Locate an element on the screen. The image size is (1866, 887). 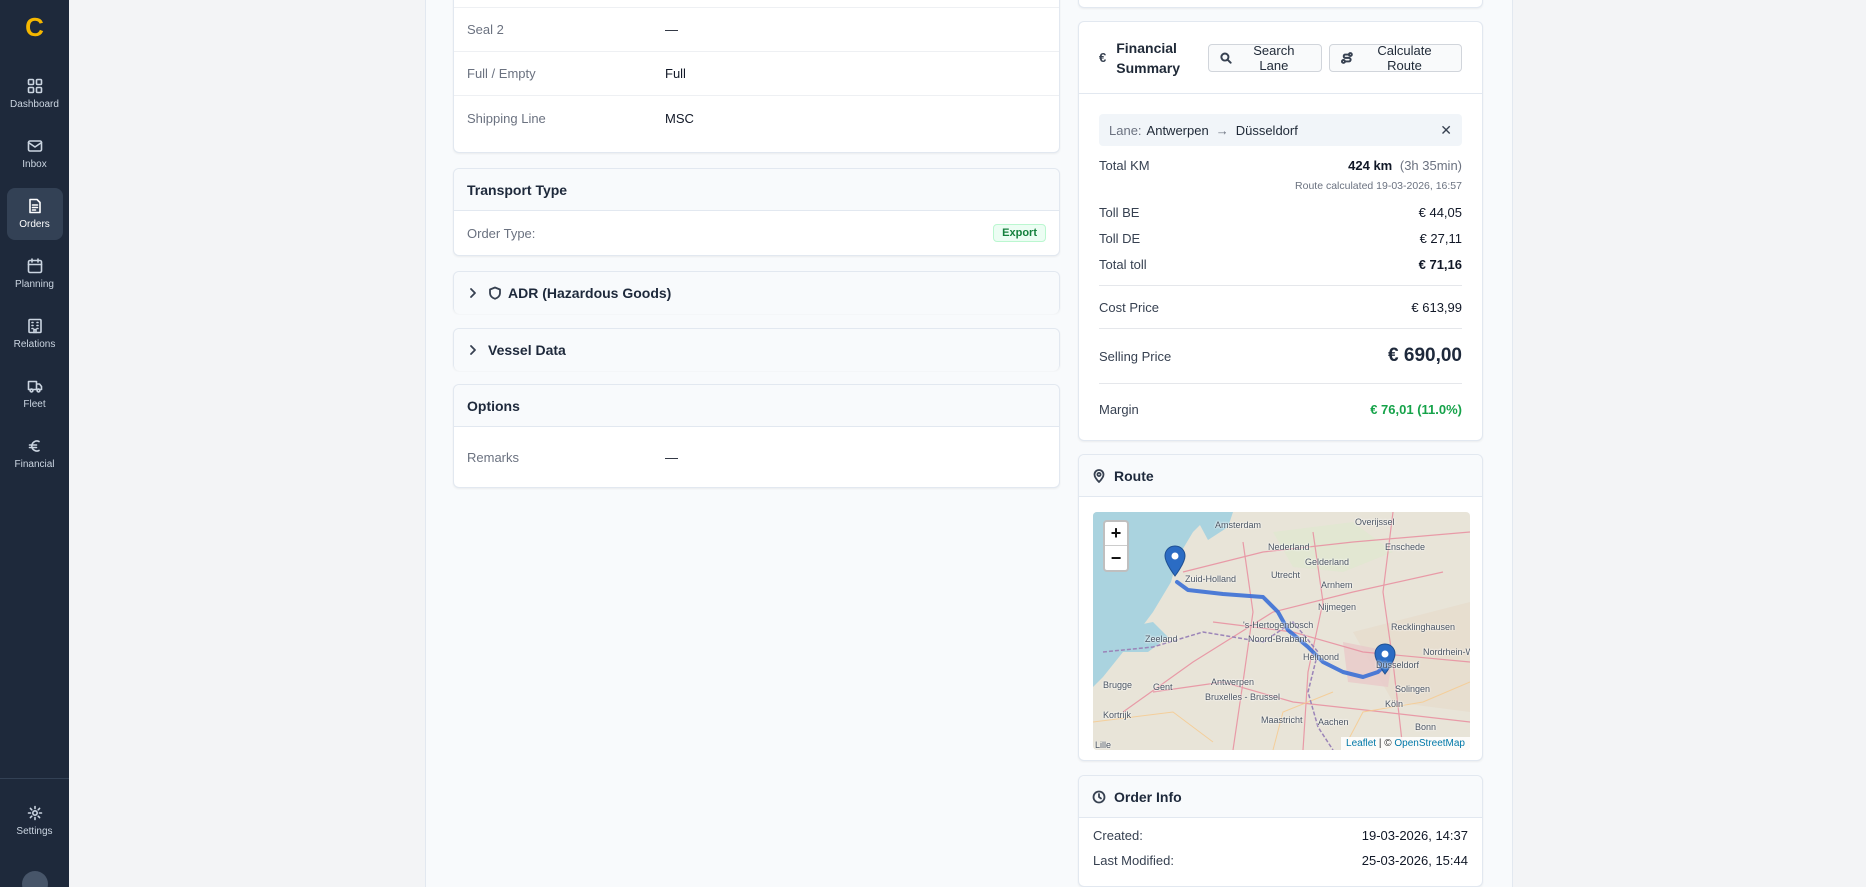
sidebar-item-dashboard: Dashboard is located at coordinates (35, 94).